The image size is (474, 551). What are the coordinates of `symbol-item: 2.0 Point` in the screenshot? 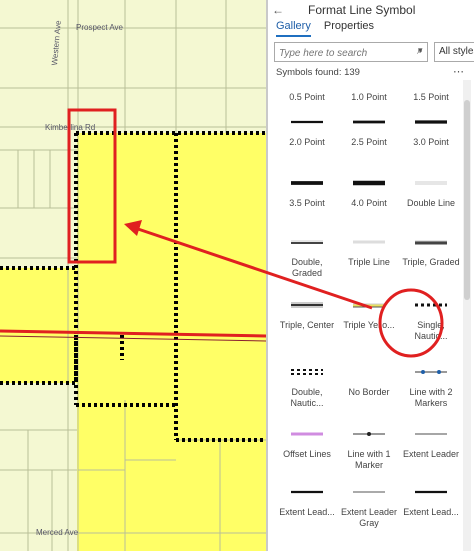 It's located at (307, 131).